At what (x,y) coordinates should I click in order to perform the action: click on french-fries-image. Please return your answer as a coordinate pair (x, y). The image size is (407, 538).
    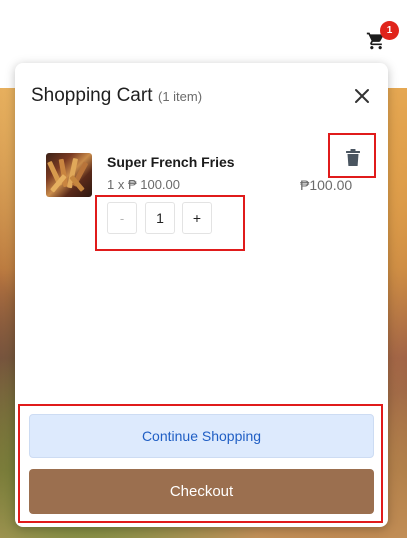
    Looking at the image, I should click on (69, 175).